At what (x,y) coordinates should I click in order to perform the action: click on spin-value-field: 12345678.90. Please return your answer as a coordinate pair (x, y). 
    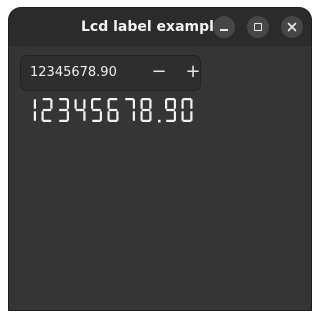
    Looking at the image, I should click on (73, 73).